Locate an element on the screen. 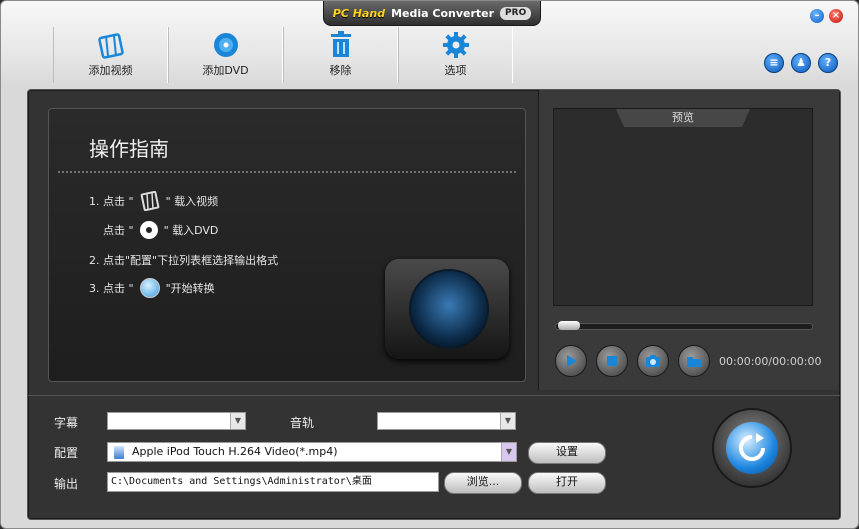 The height and width of the screenshot is (529, 859). user-button: ♟ is located at coordinates (801, 63).